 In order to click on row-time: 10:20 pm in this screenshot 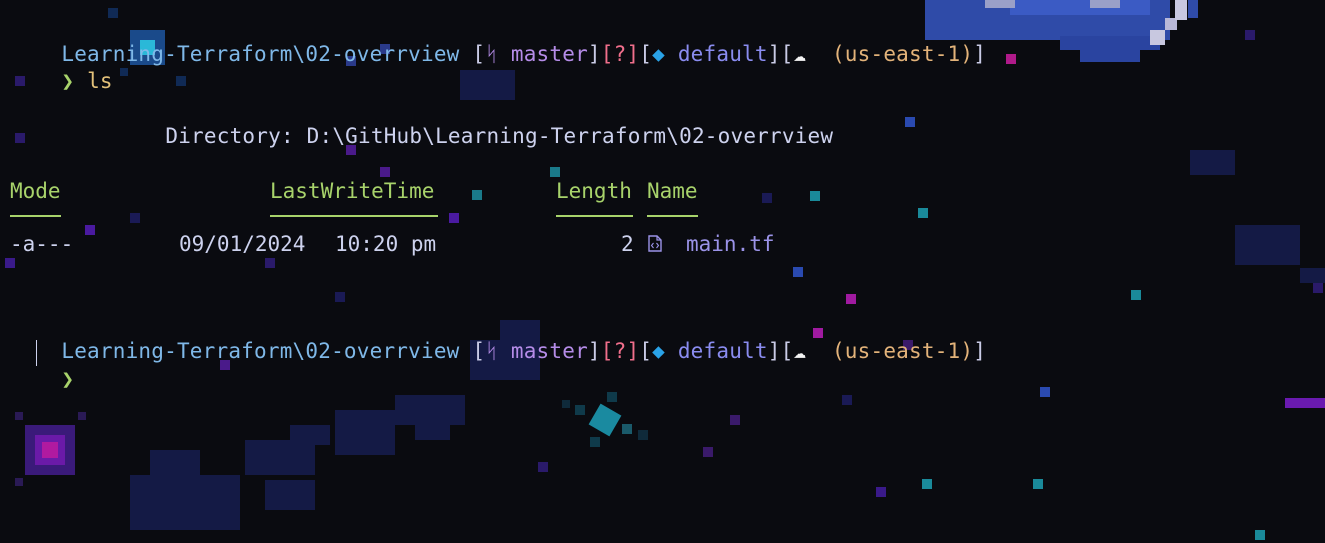, I will do `click(386, 244)`.